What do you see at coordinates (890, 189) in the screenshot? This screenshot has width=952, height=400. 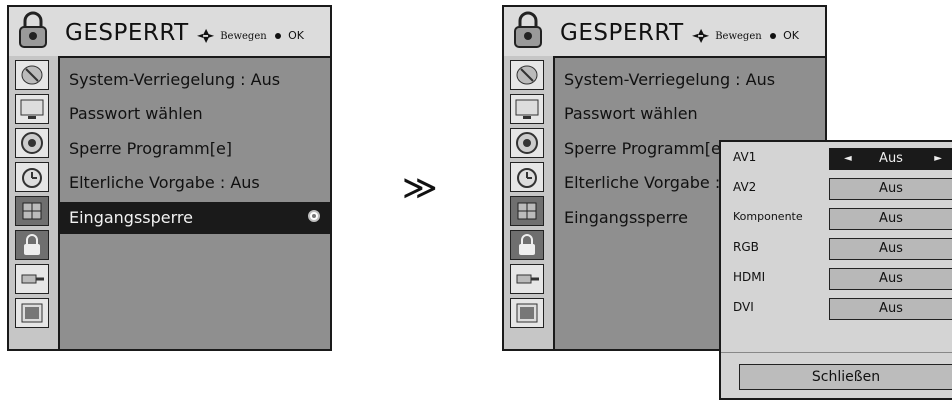 I see `av2-value: Aus` at bounding box center [890, 189].